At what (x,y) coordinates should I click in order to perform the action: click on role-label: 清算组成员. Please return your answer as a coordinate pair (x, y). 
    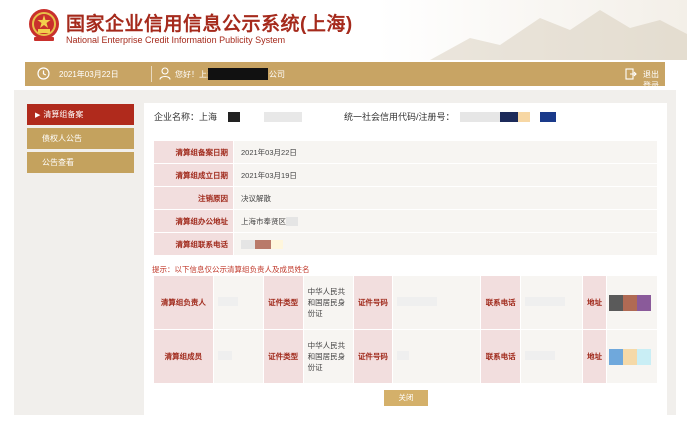
    Looking at the image, I should click on (183, 356).